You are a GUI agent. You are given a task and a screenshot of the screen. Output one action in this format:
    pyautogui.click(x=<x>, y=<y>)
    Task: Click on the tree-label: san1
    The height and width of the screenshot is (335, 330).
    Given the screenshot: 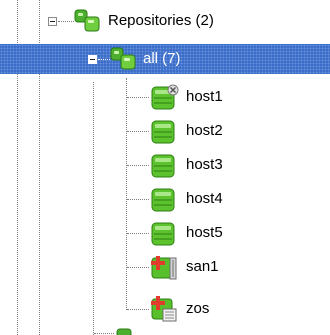 What is the action you would take?
    pyautogui.click(x=202, y=266)
    